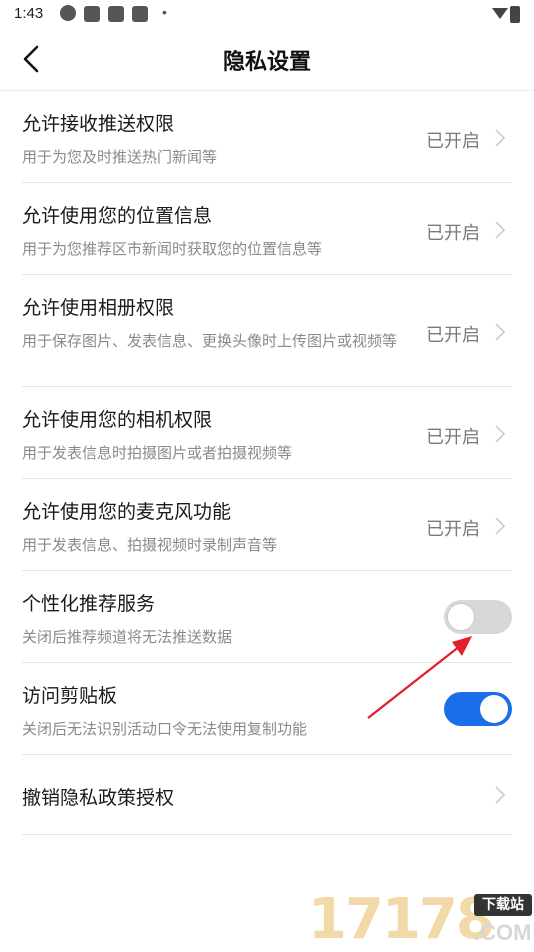 This screenshot has width=534, height=952. Describe the element at coordinates (503, 905) in the screenshot. I see `watermark-badge: 下载站` at that location.